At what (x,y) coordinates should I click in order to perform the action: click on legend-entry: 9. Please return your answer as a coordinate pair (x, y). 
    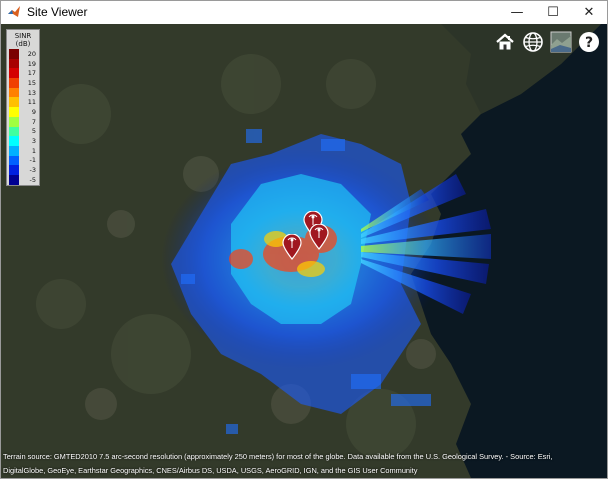
    Looking at the image, I should click on (23, 112).